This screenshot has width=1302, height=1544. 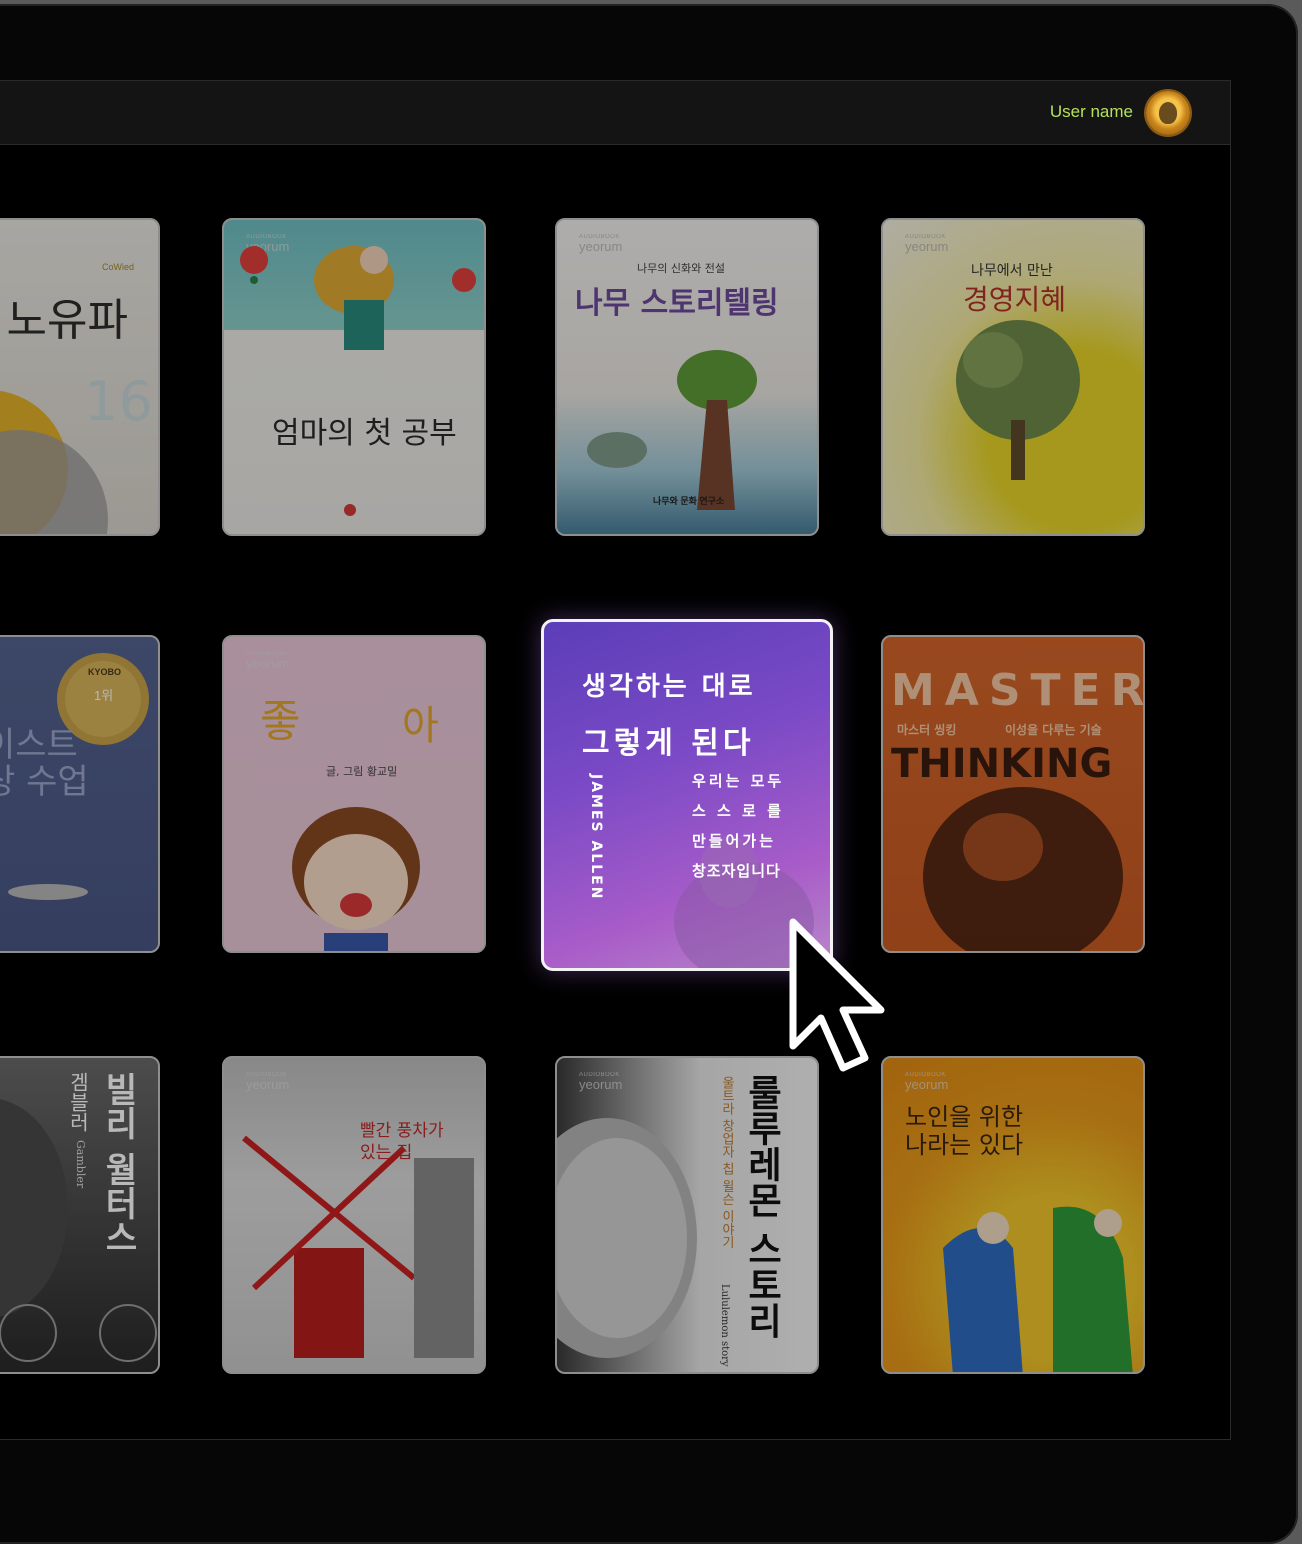 What do you see at coordinates (738, 781) in the screenshot?
I see `book-7-sub1: 우리는 모두` at bounding box center [738, 781].